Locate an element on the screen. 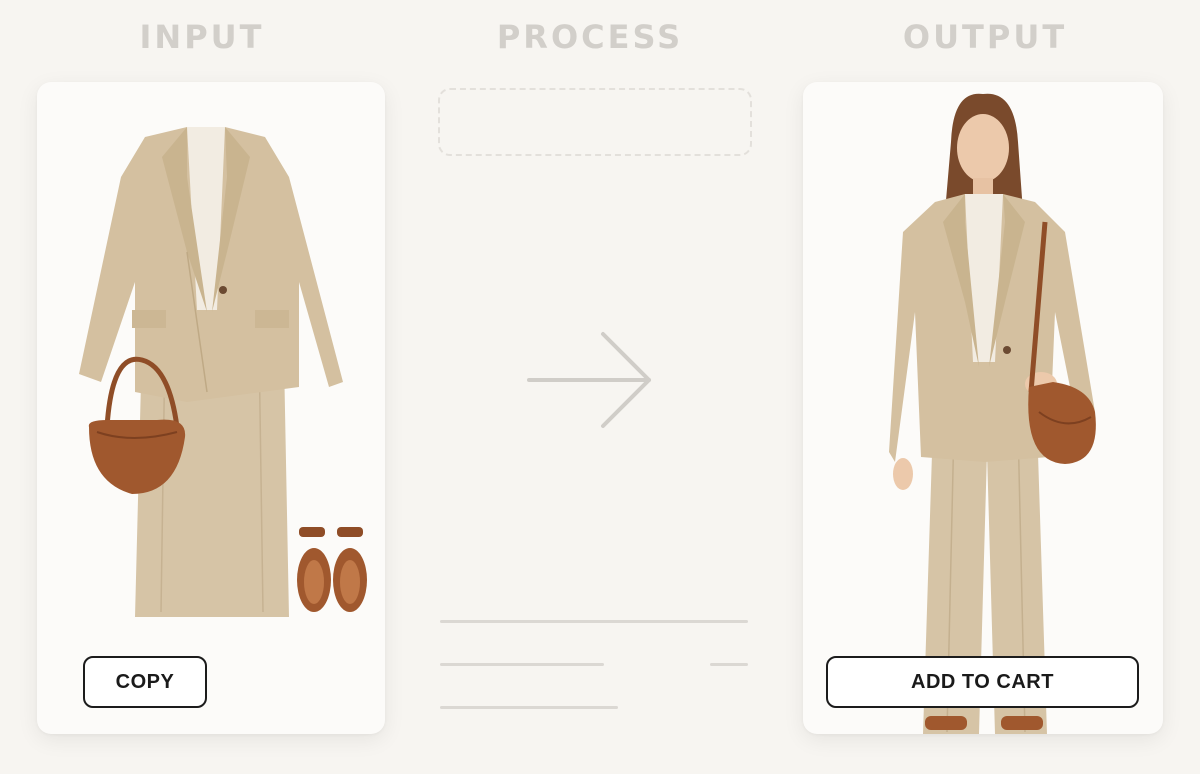 This screenshot has height=774, width=1200. right-arrow-icon is located at coordinates (589, 380).